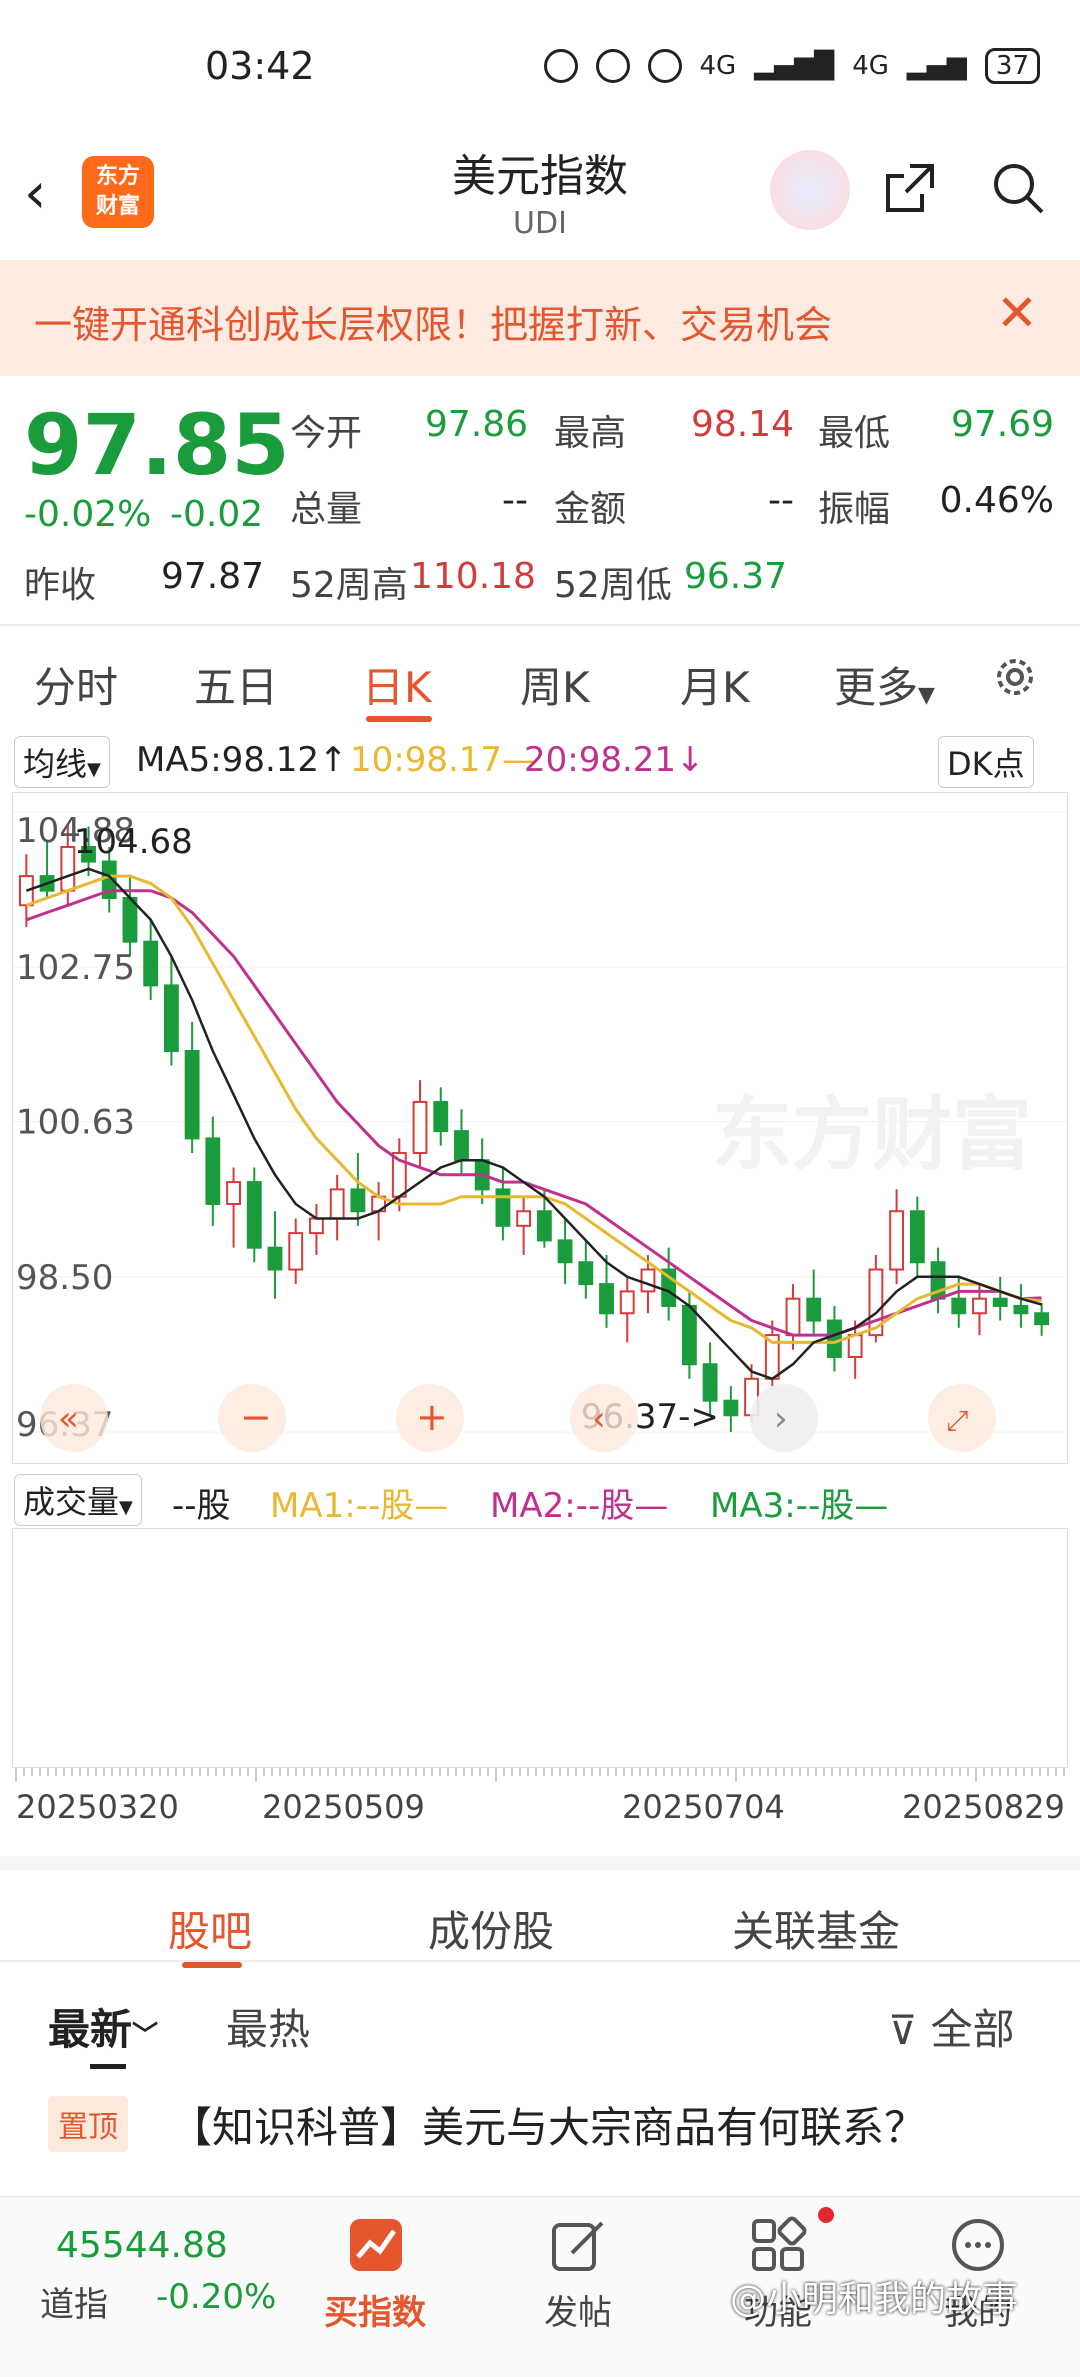 The image size is (1080, 2377). I want to click on filter-all: ⊽ 全部, so click(951, 2026).